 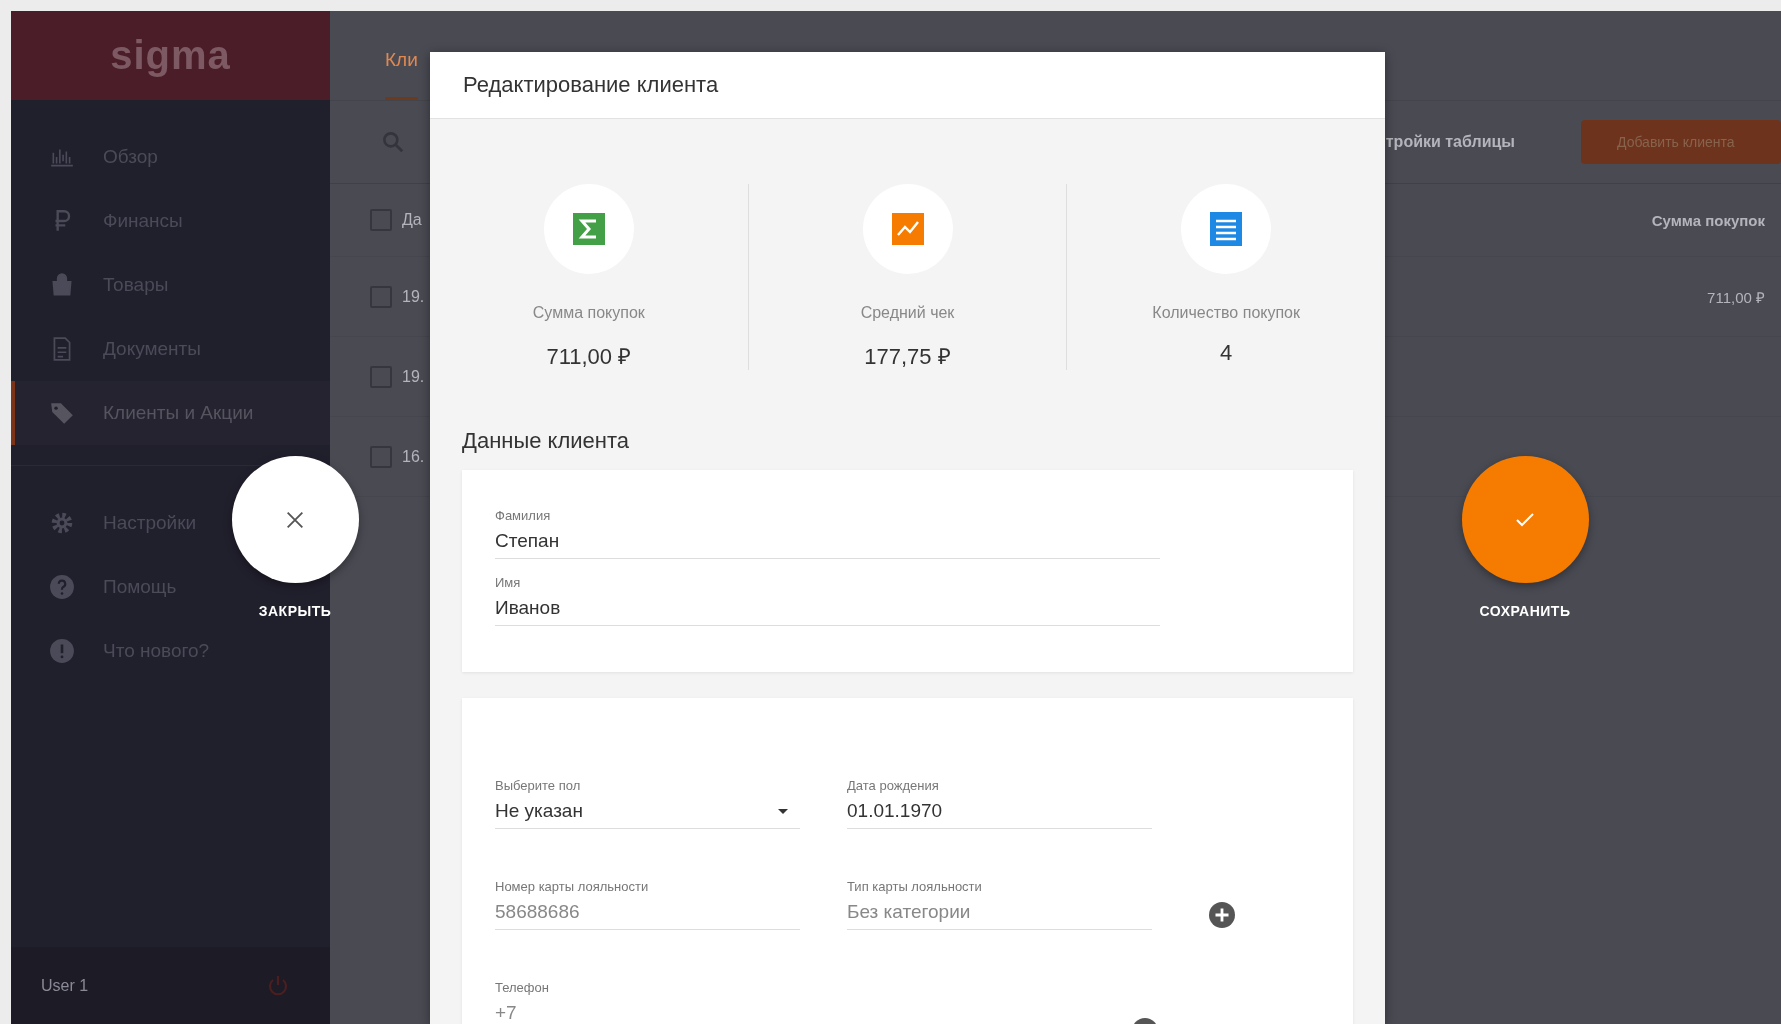 What do you see at coordinates (1525, 611) in the screenshot?
I see `save-label: СОХРАНИТЬ` at bounding box center [1525, 611].